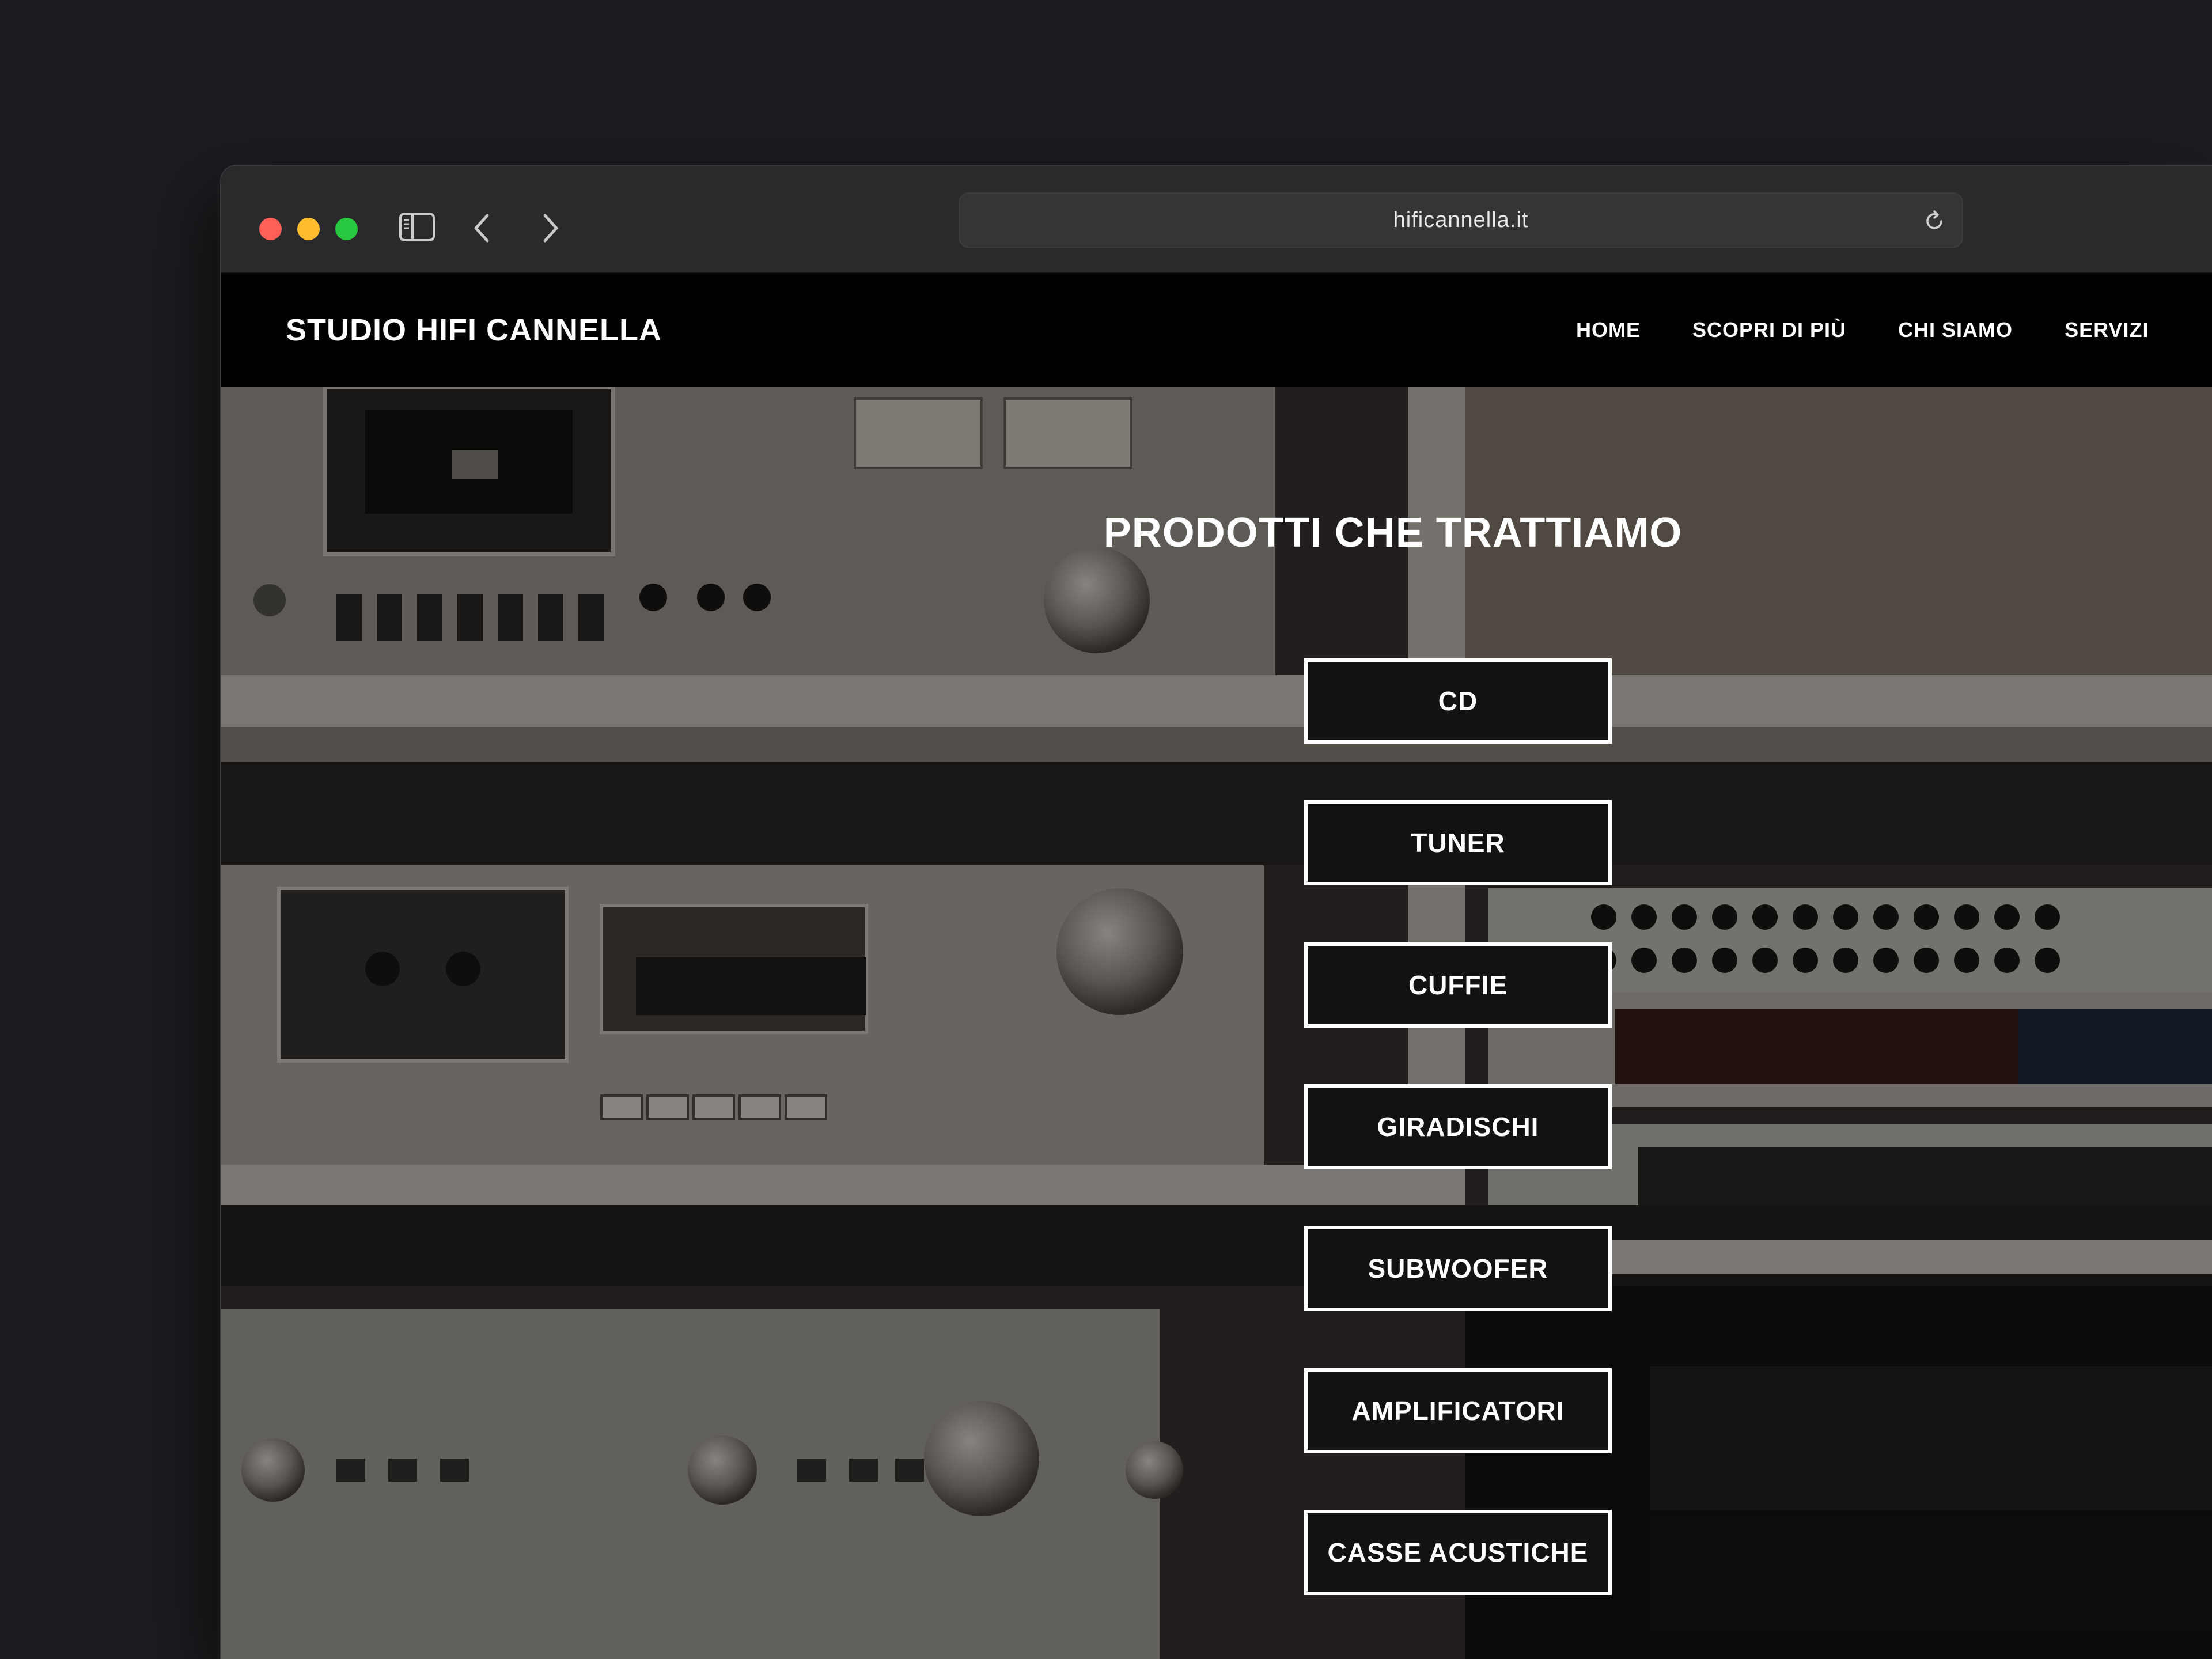  What do you see at coordinates (1458, 1268) in the screenshot?
I see `product-button-subwoofer: SUBWOOFER` at bounding box center [1458, 1268].